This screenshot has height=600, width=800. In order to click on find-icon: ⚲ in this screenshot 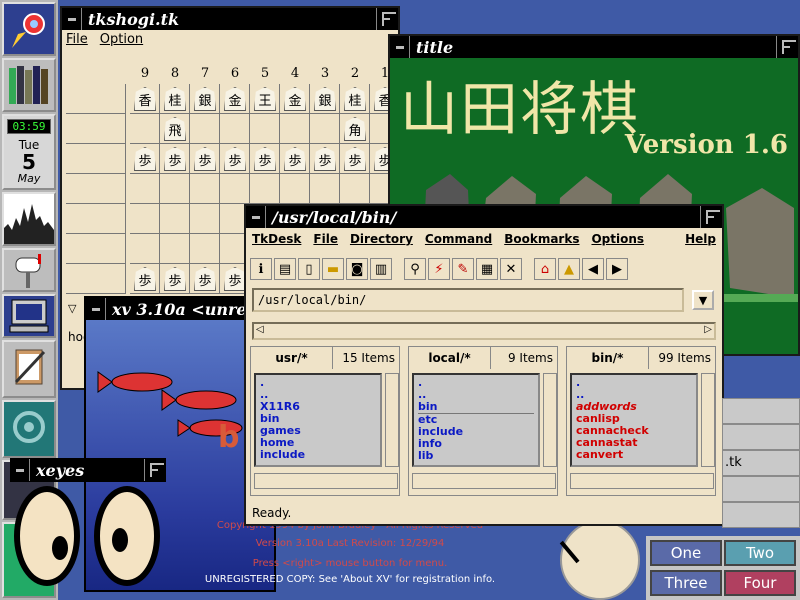, I will do `click(415, 269)`.